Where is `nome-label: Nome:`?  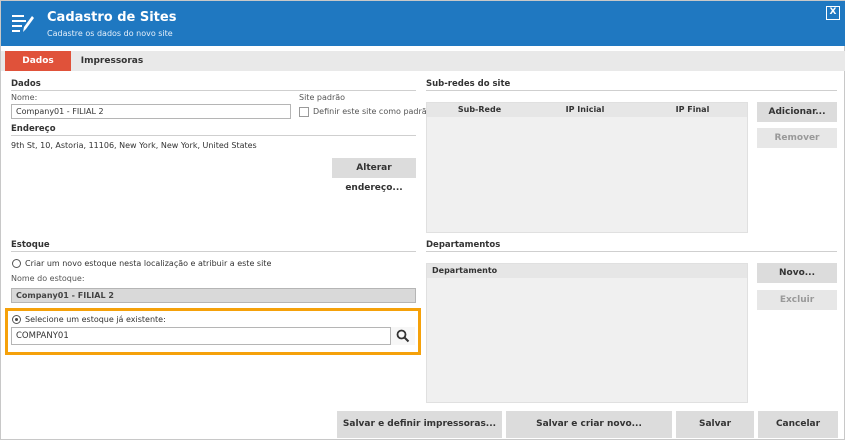 nome-label: Nome: is located at coordinates (24, 97).